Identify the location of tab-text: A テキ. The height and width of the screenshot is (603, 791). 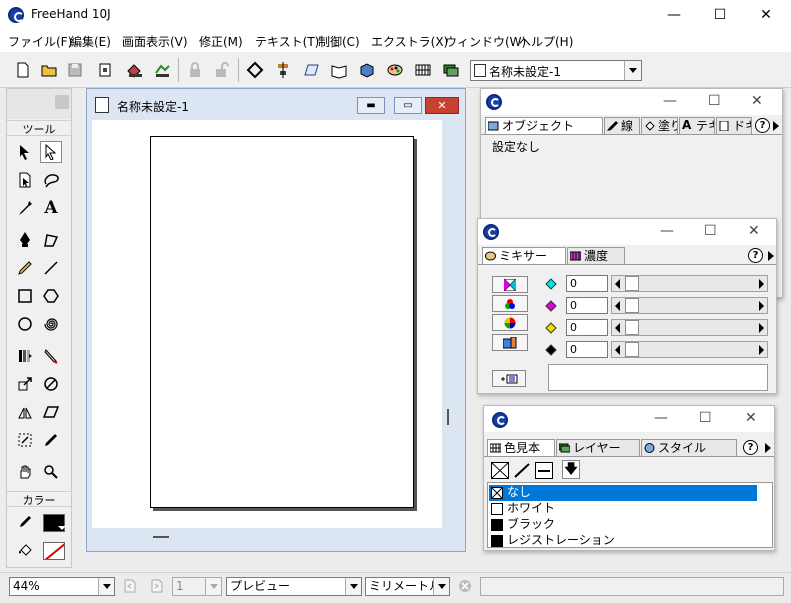
(697, 125).